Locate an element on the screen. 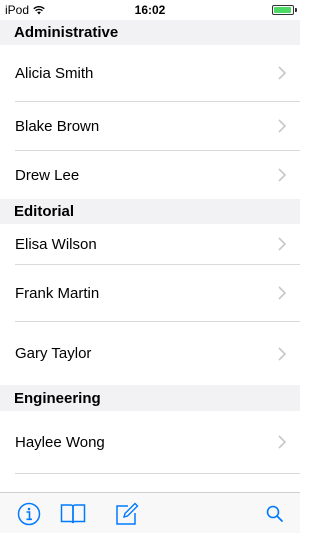  list-item-gary-taylor: Gary Taylor is located at coordinates (150, 353).